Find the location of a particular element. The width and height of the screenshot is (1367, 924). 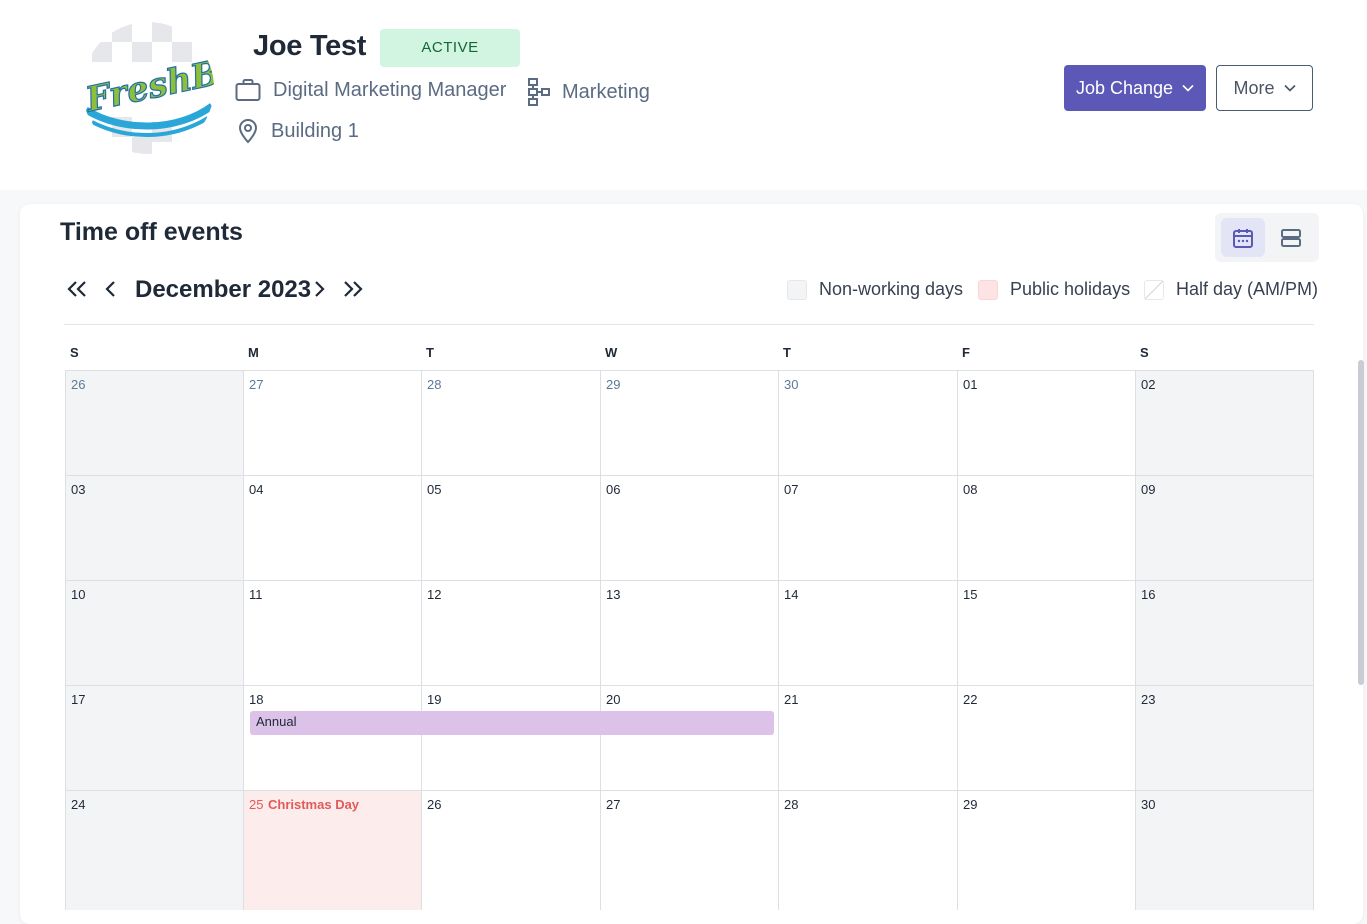

calendar-day-cell: 05 is located at coordinates (511, 528).